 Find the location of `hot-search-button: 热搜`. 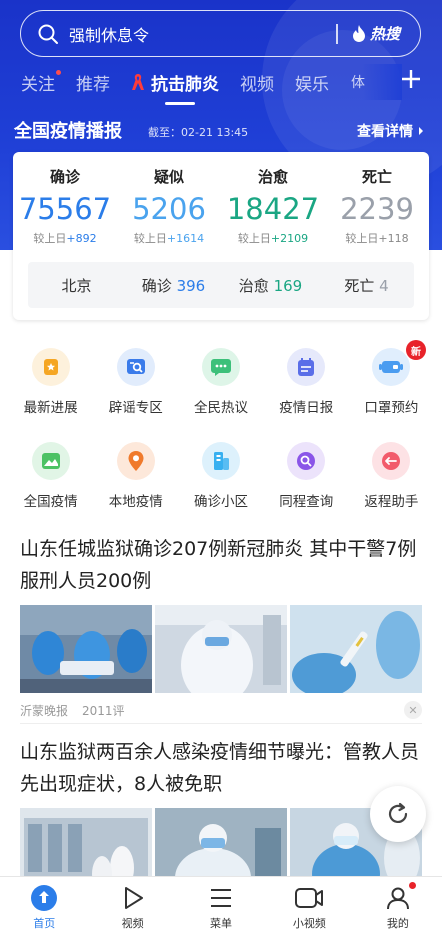

hot-search-button: 热搜 is located at coordinates (376, 33).